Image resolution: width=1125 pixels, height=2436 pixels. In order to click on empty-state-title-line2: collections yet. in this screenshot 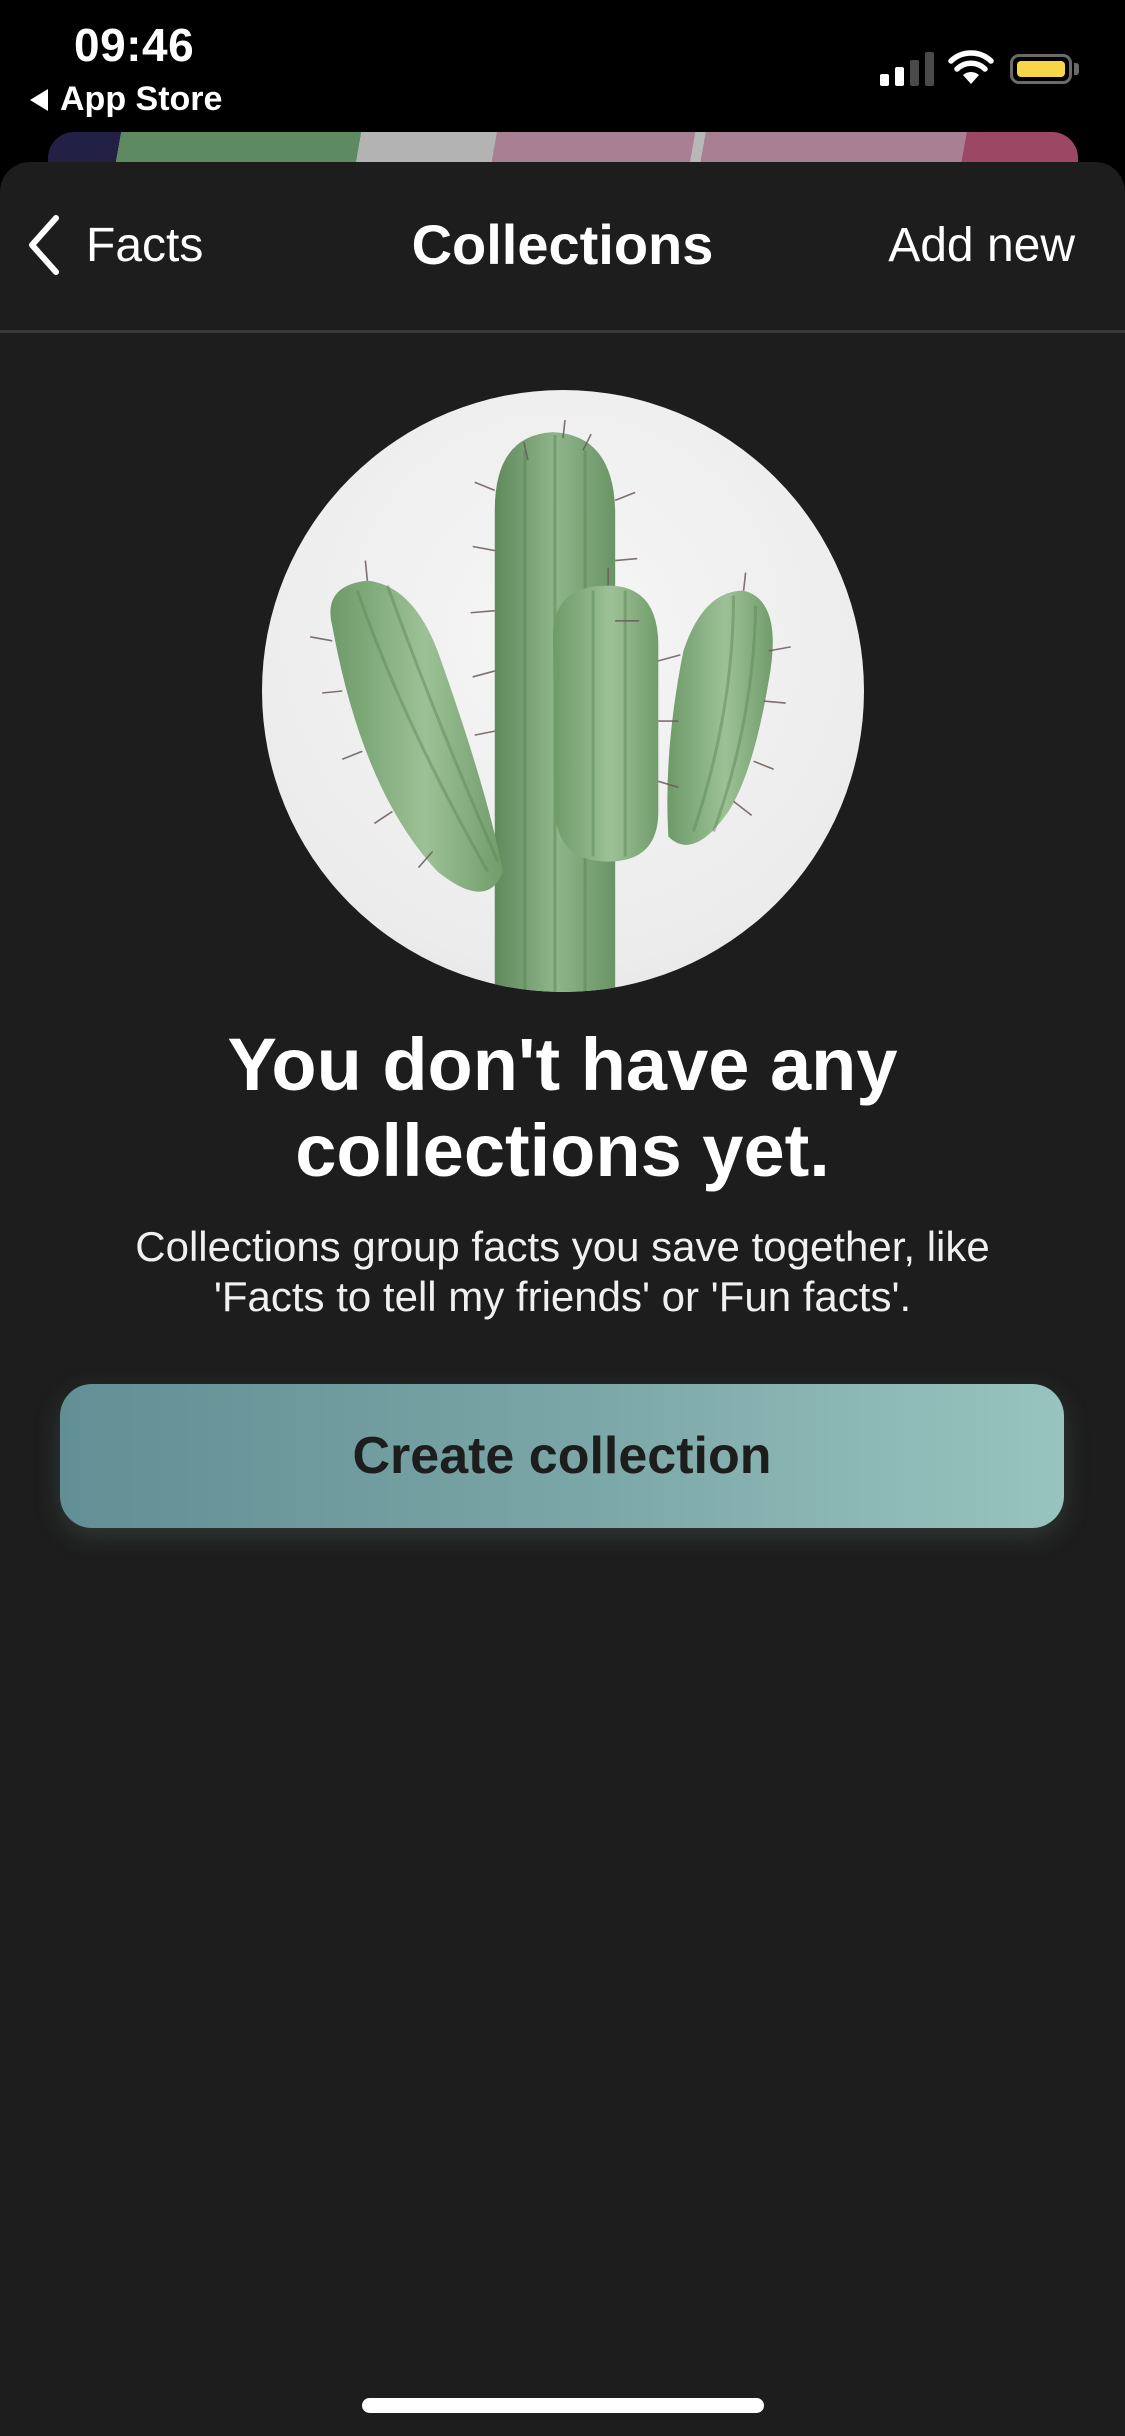, I will do `click(562, 1150)`.